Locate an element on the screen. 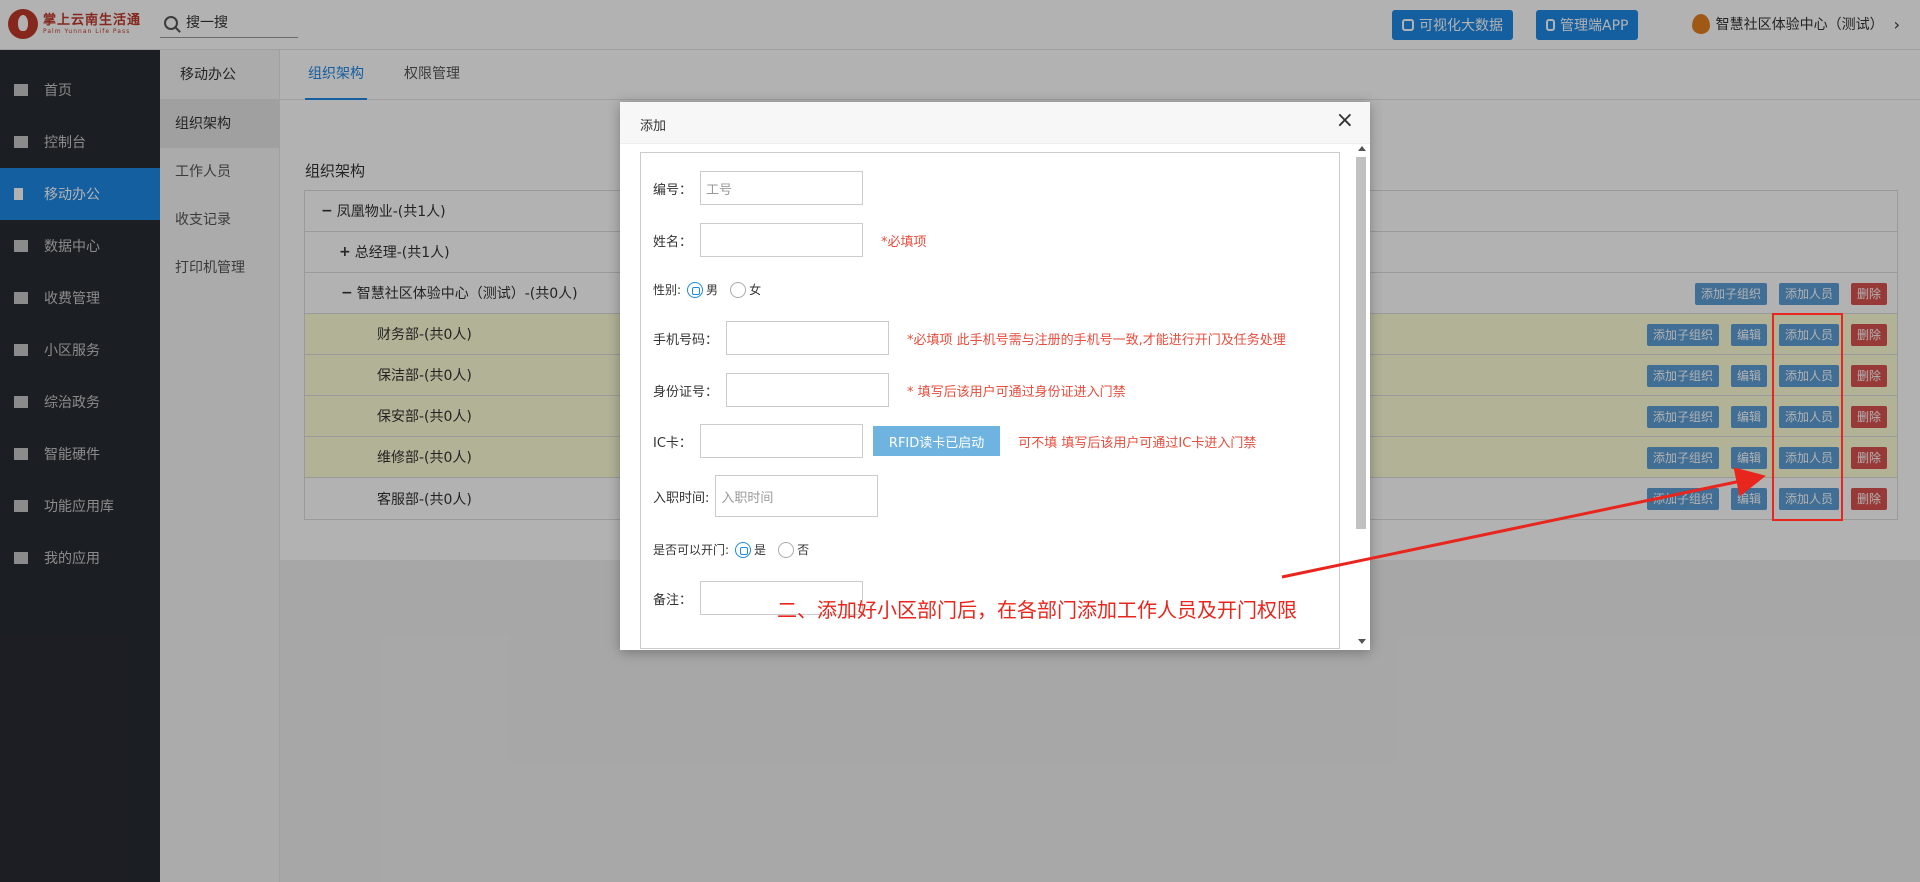  form-row-gender: 性别: 男 女 is located at coordinates (713, 289).